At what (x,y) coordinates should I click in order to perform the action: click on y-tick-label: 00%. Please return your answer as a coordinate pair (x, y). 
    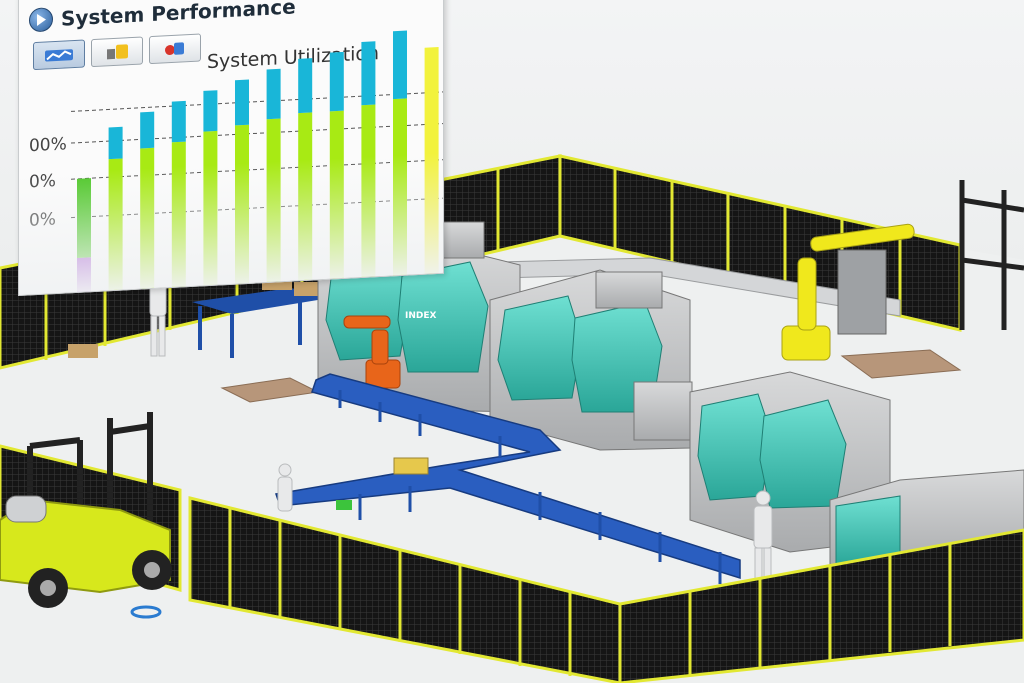
    Looking at the image, I should click on (48, 145).